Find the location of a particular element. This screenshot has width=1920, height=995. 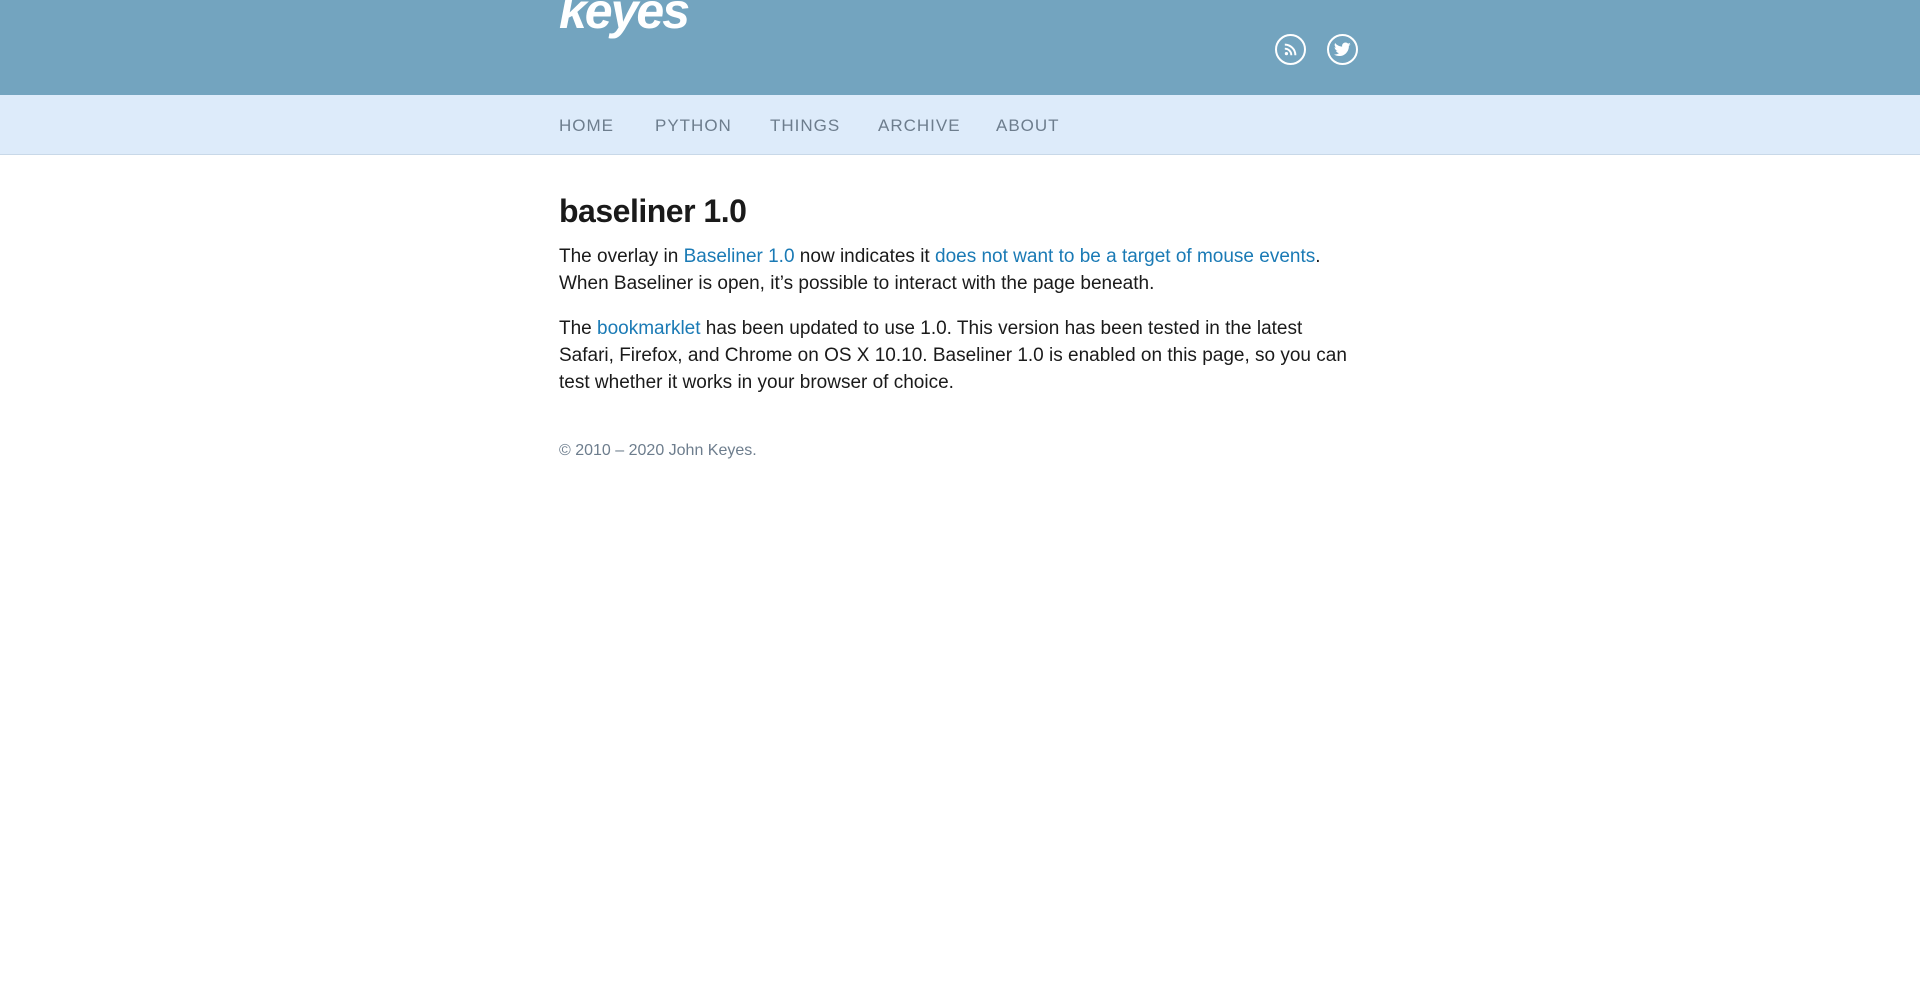

site-header: keyes is located at coordinates (960, 47).